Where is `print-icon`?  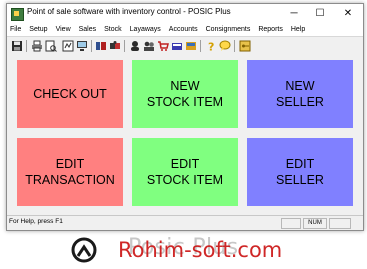
print-icon is located at coordinates (37, 46).